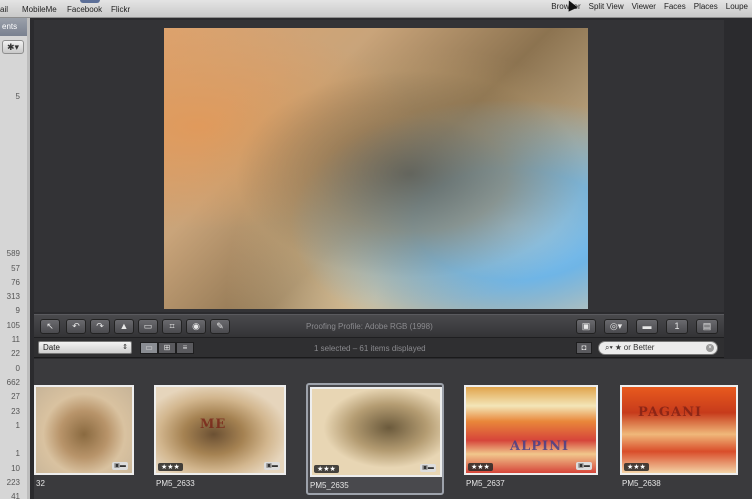 This screenshot has height=499, width=752. I want to click on selection-count: 1 selected – 61 items displayed, so click(370, 348).